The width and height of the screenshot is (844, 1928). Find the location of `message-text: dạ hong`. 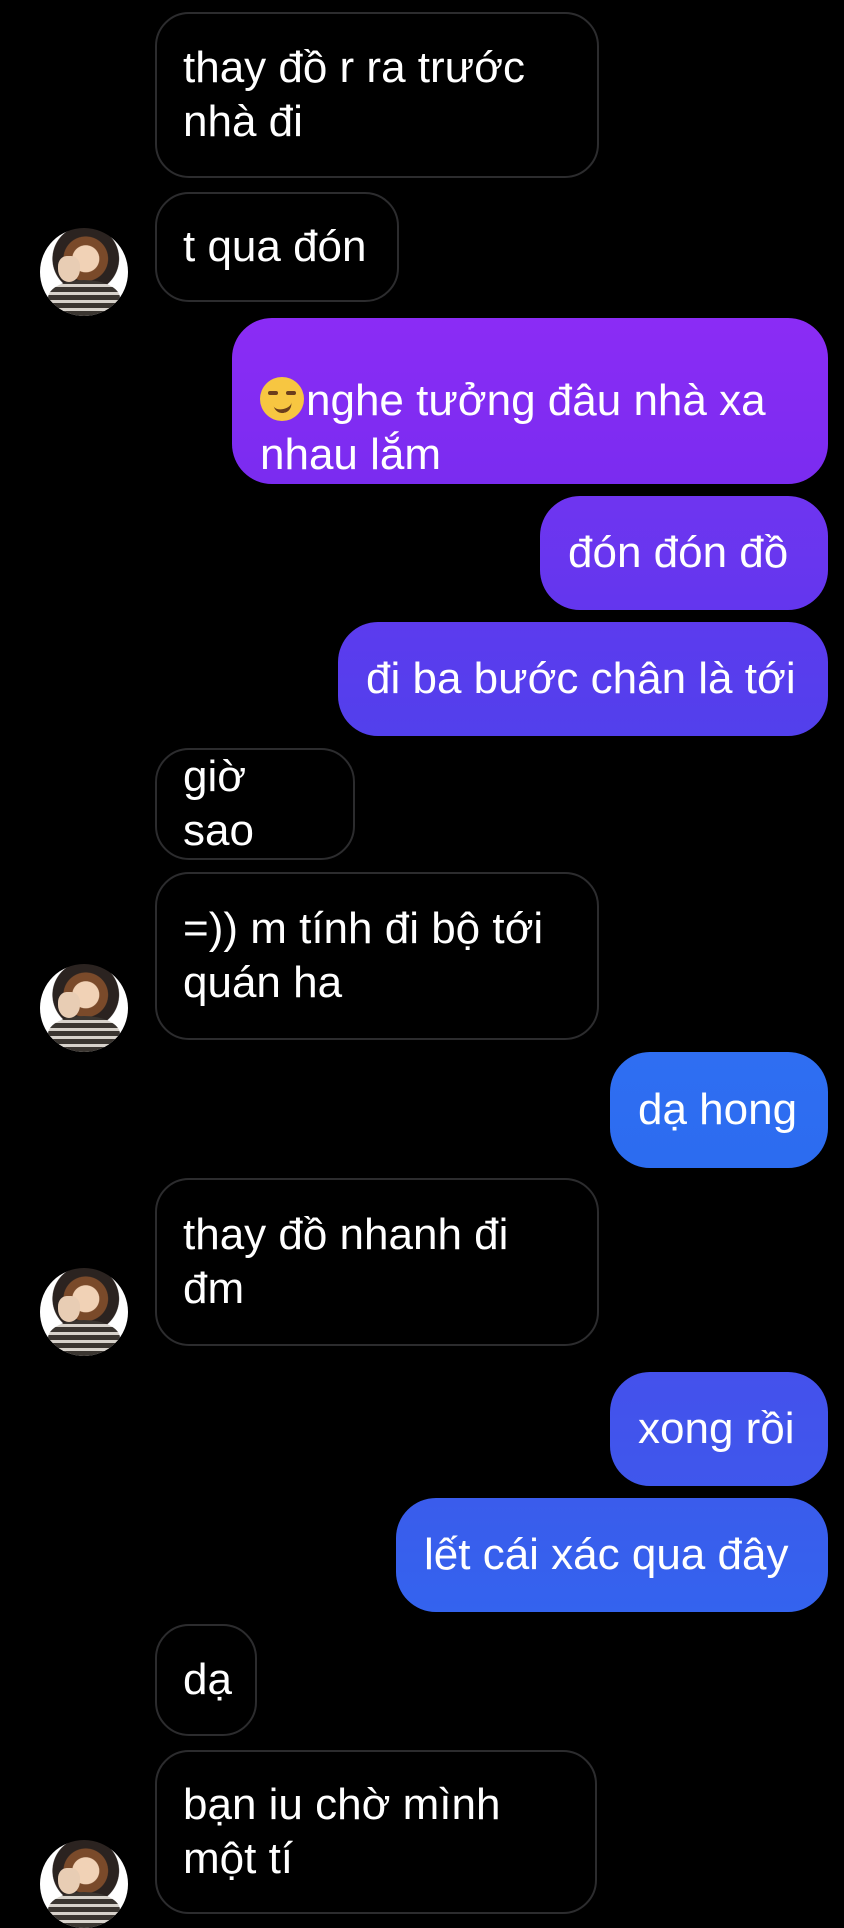

message-text: dạ hong is located at coordinates (718, 1109).